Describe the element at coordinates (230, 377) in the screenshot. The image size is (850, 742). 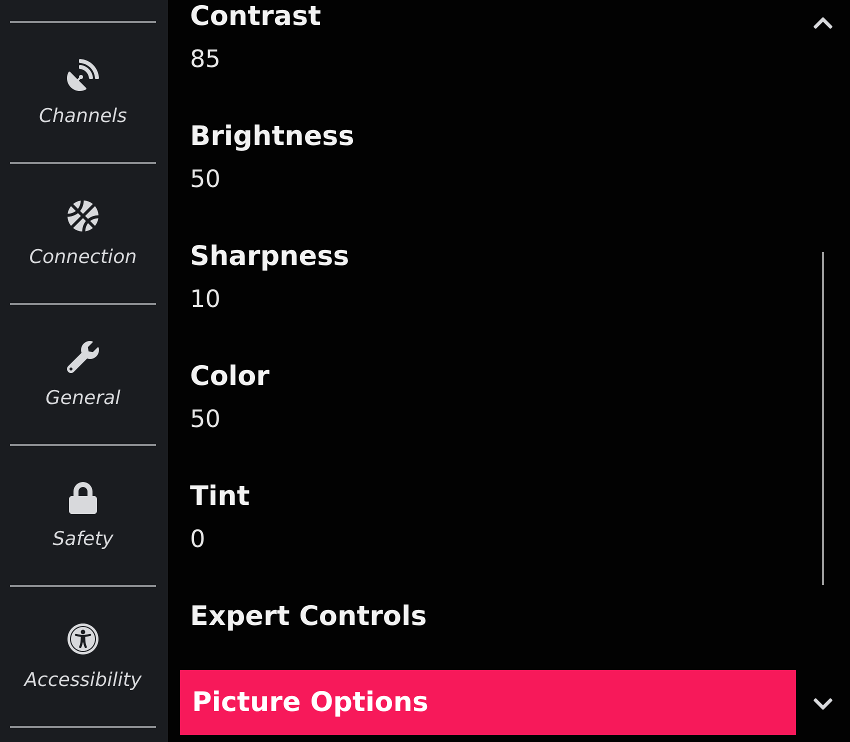
I see `setting-label: Color` at that location.